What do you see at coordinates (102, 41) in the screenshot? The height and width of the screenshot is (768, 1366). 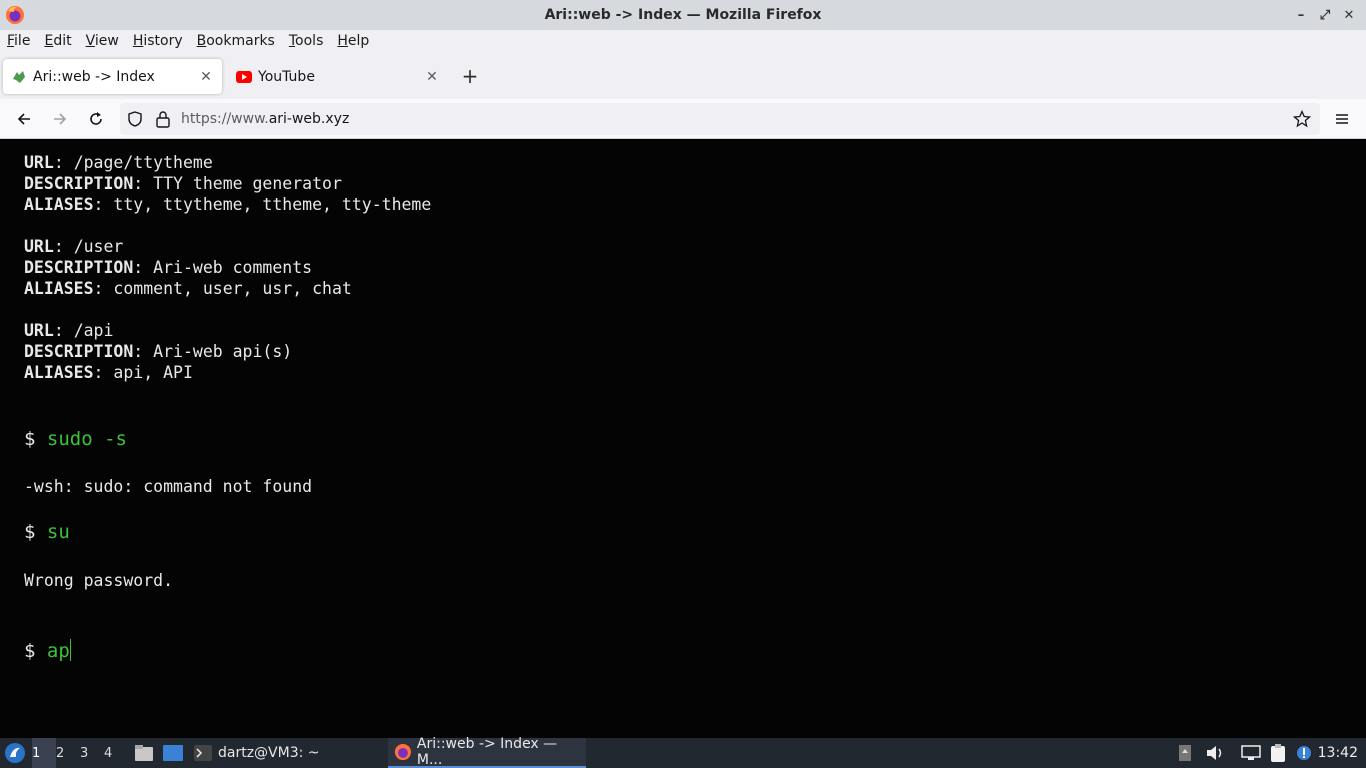 I see `menu-view: View` at bounding box center [102, 41].